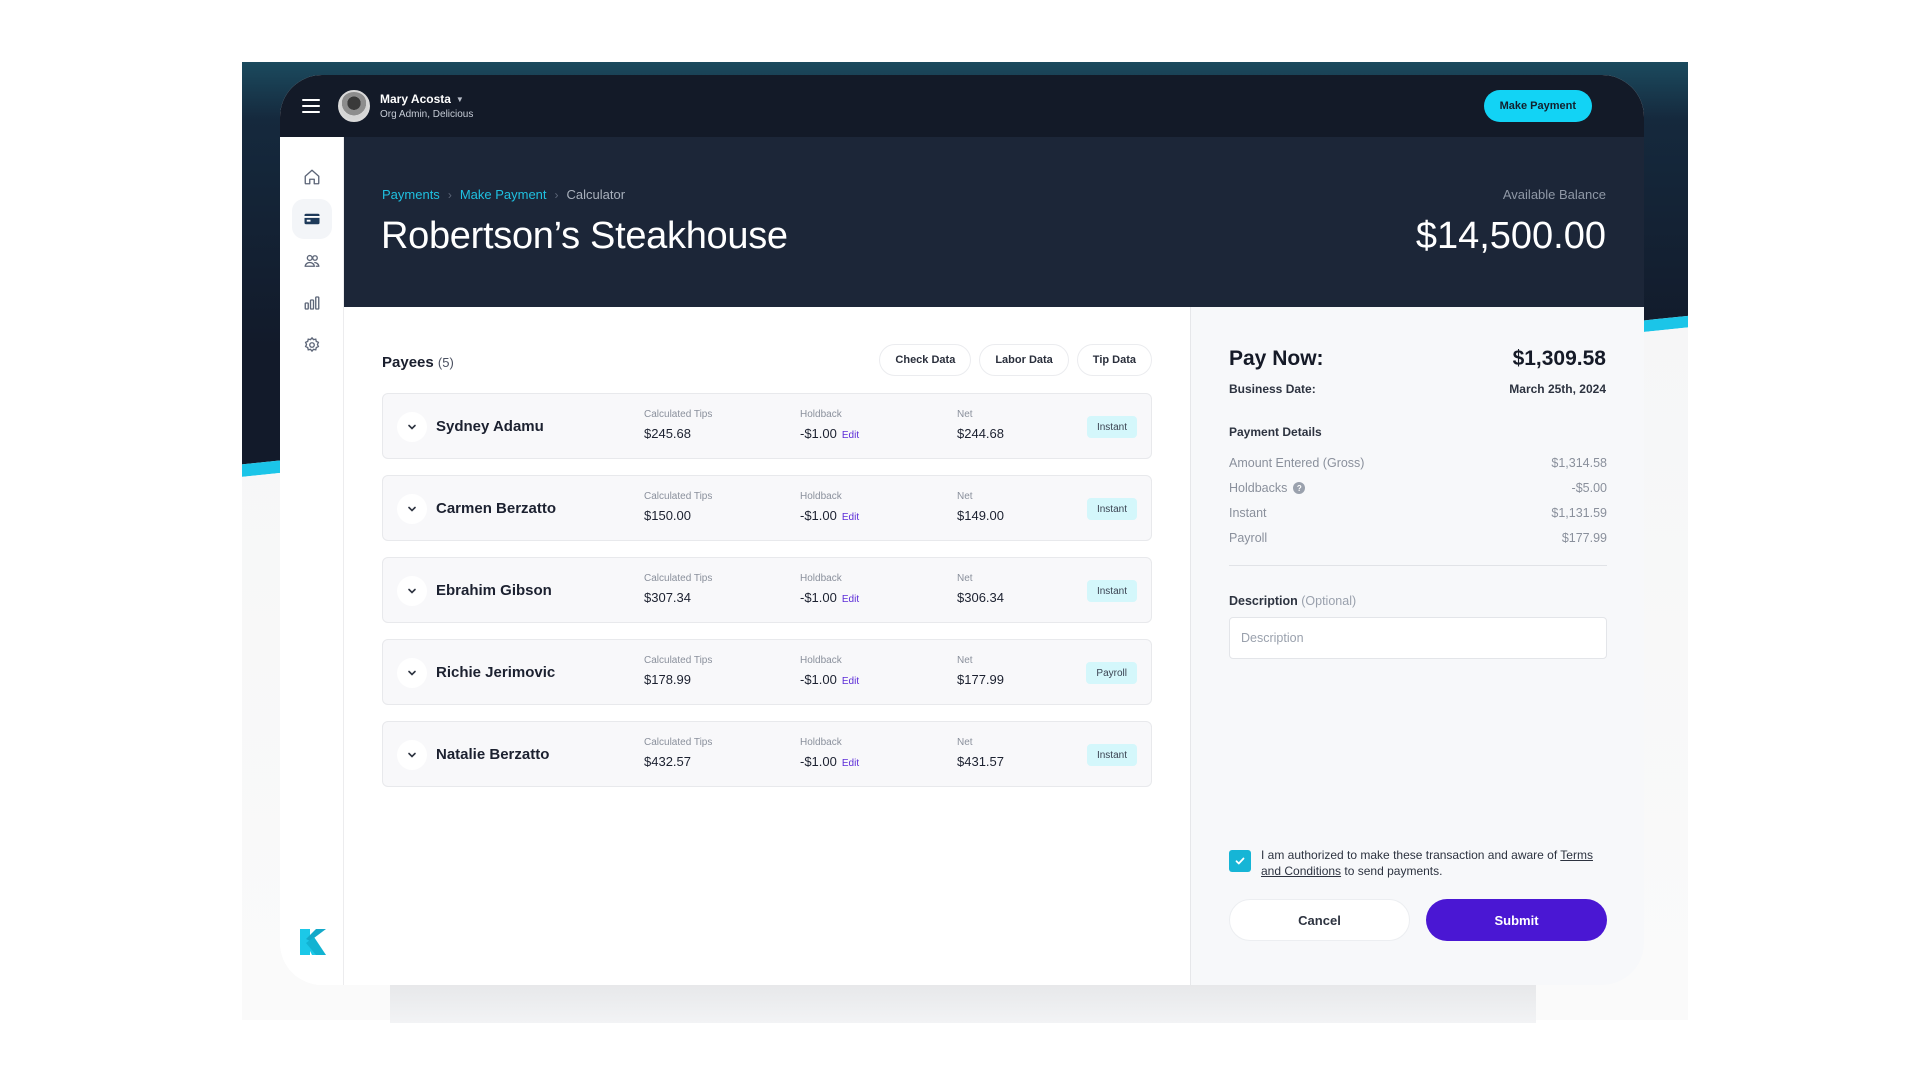  I want to click on net-value: $149.00, so click(980, 515).